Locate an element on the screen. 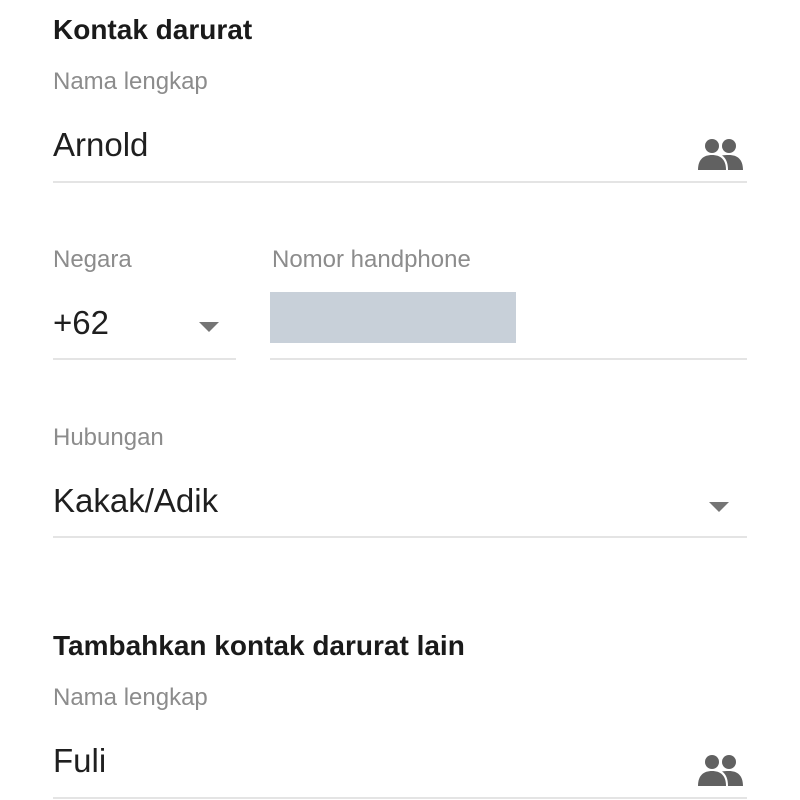  phone-number-input is located at coordinates (393, 317).